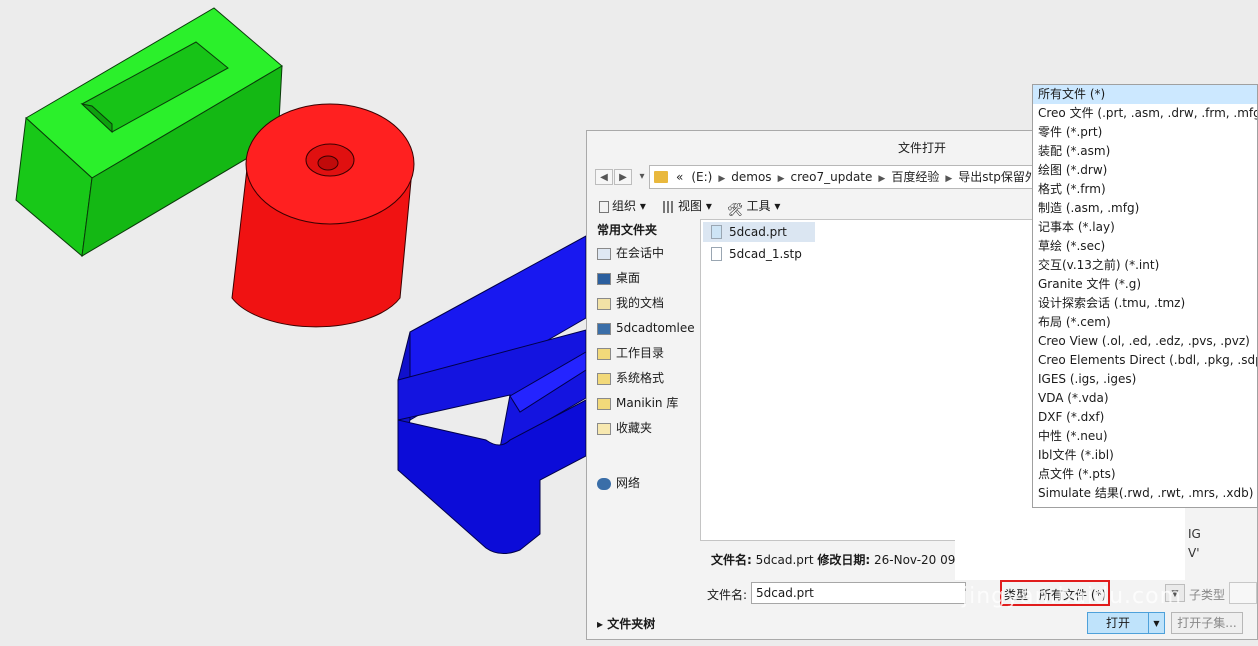 The image size is (1258, 646). Describe the element at coordinates (669, 206) in the screenshot. I see `grid-view-icon` at that location.